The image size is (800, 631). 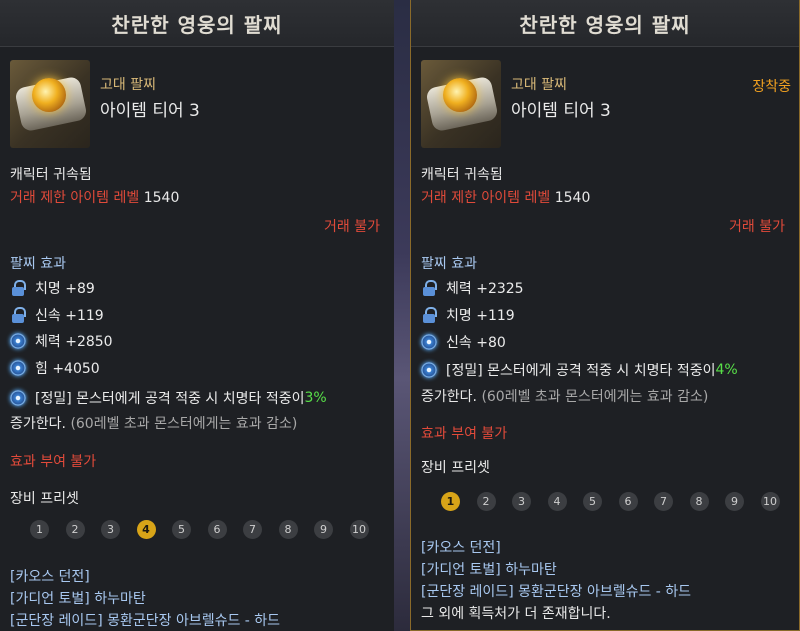 What do you see at coordinates (726, 370) in the screenshot?
I see `special-value: 4%` at bounding box center [726, 370].